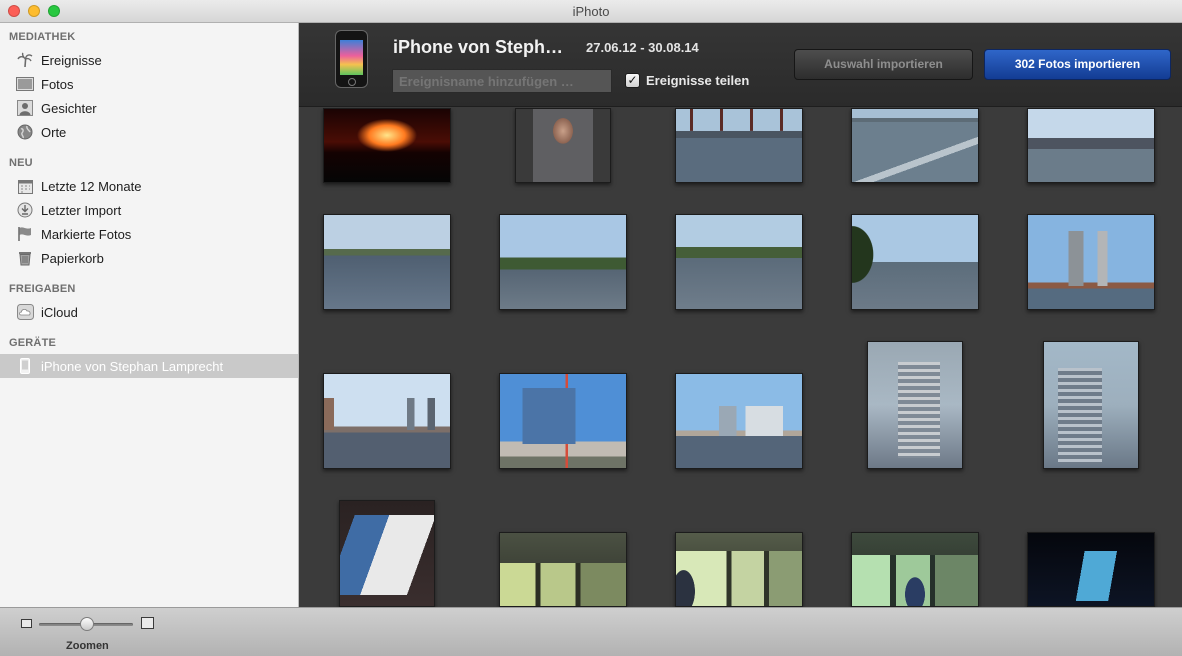  What do you see at coordinates (25, 366) in the screenshot?
I see `iphone-icon` at bounding box center [25, 366].